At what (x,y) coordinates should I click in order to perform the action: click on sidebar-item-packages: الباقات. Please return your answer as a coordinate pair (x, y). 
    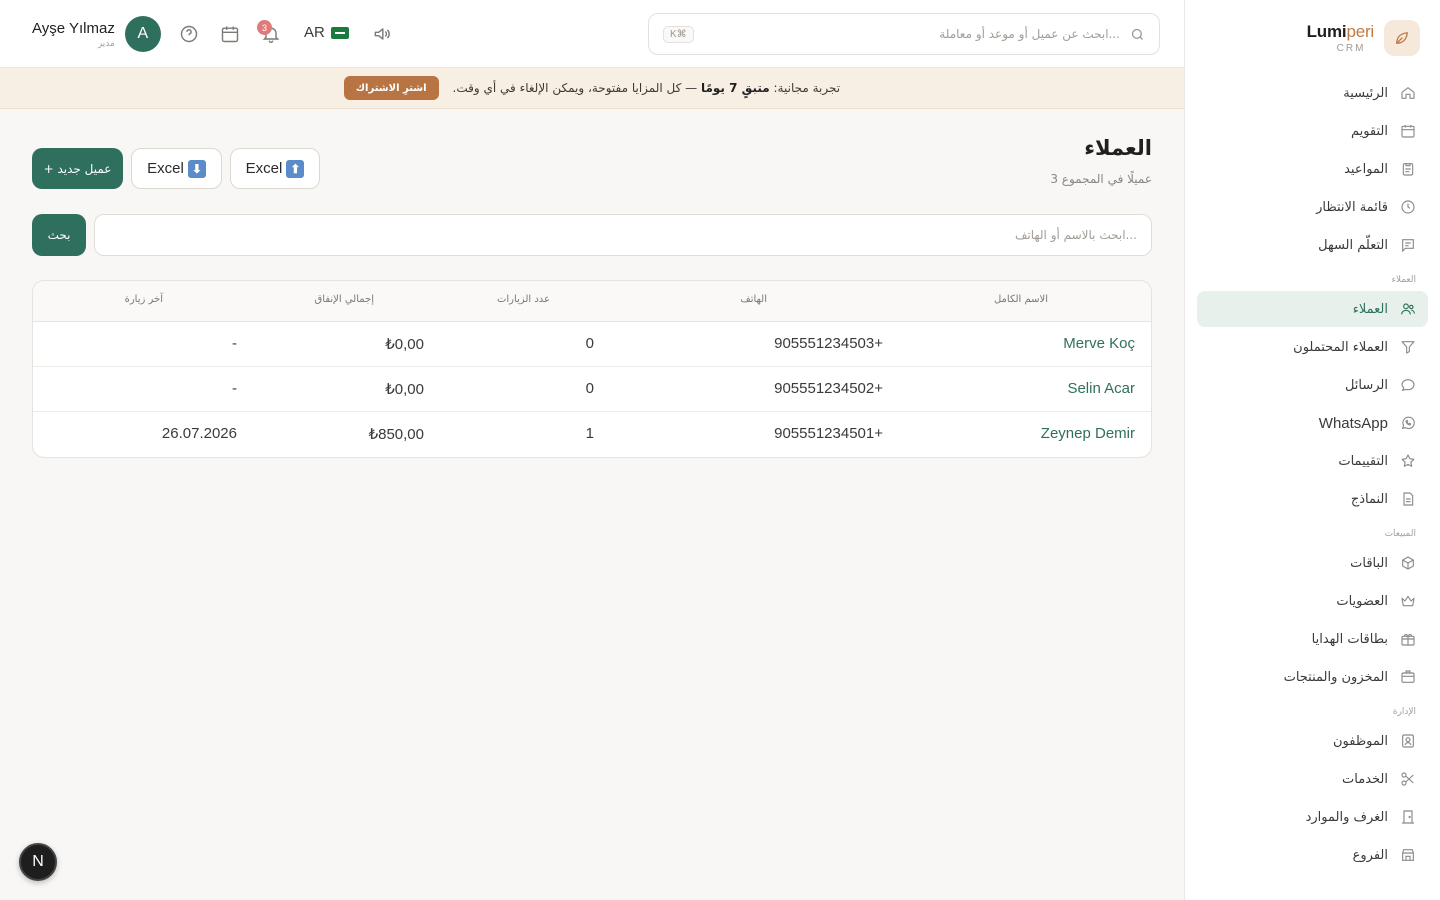
    Looking at the image, I should click on (1312, 563).